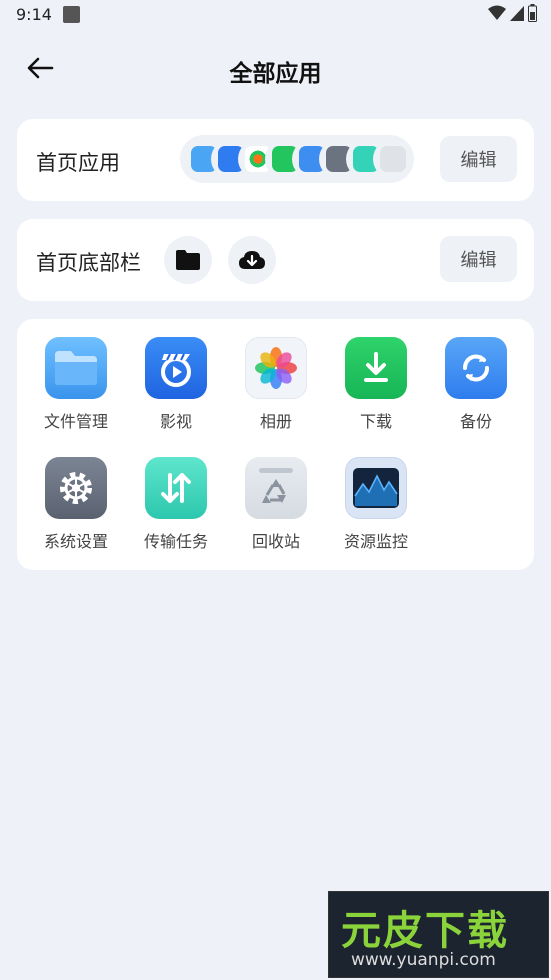  I want to click on status-icons, so click(512, 13).